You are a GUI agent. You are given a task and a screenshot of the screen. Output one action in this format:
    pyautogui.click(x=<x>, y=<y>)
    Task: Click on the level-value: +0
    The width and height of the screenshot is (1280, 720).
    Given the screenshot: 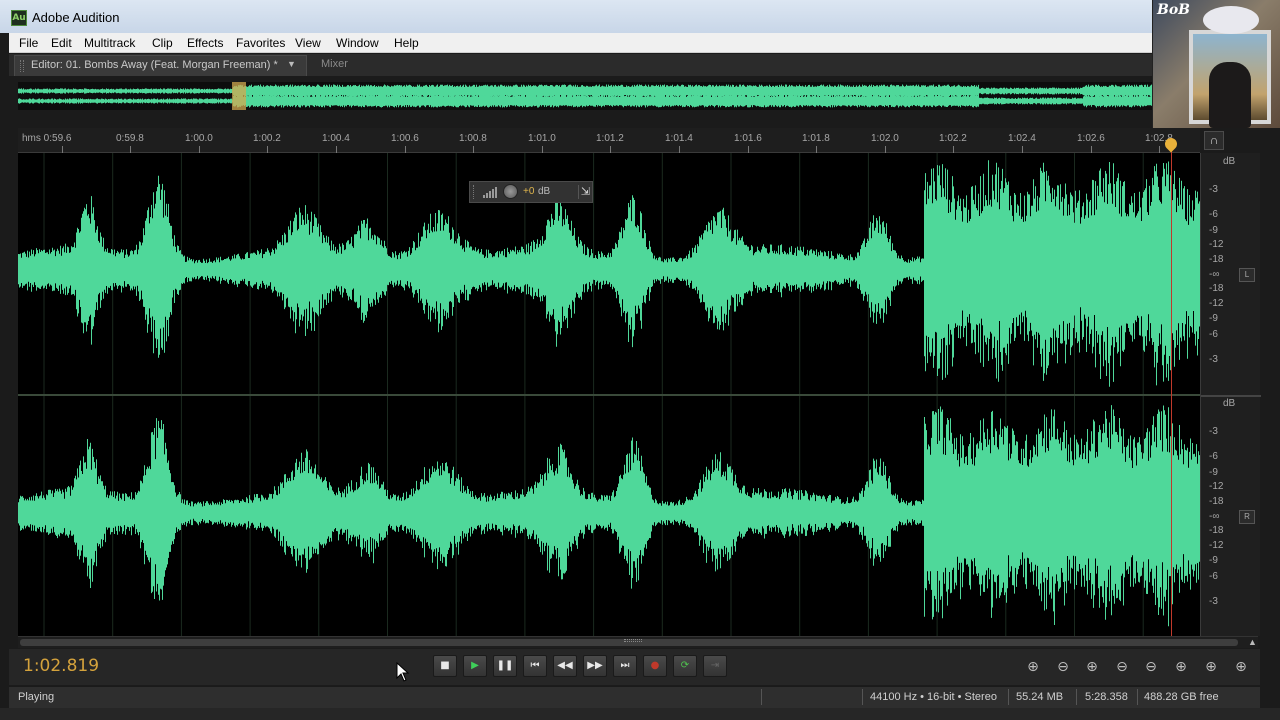 What is the action you would take?
    pyautogui.click(x=528, y=191)
    